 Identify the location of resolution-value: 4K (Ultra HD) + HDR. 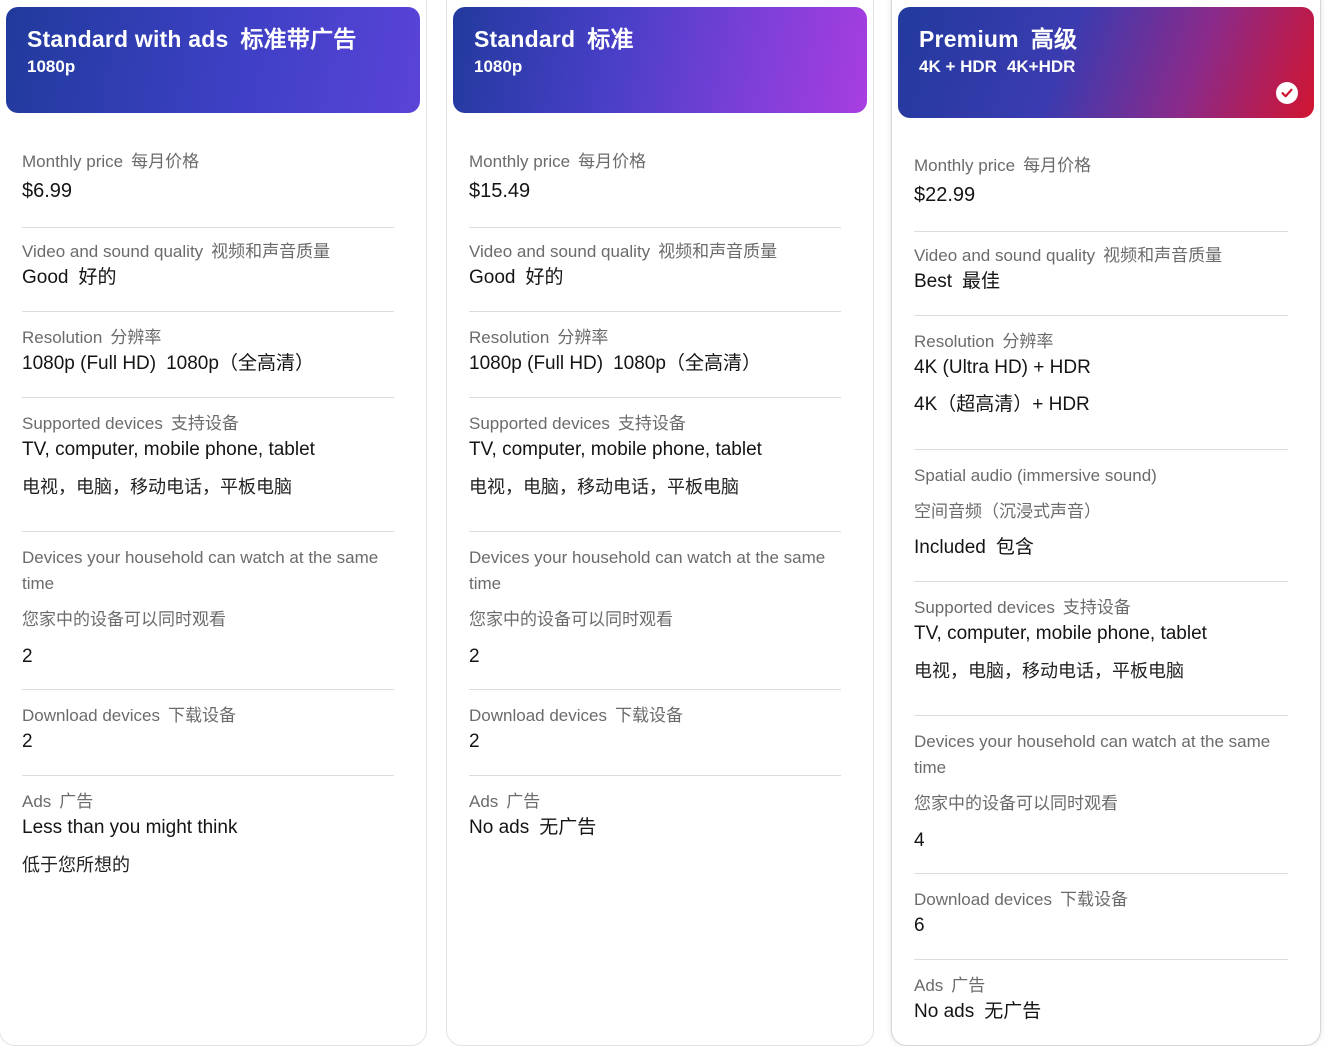
(1002, 367).